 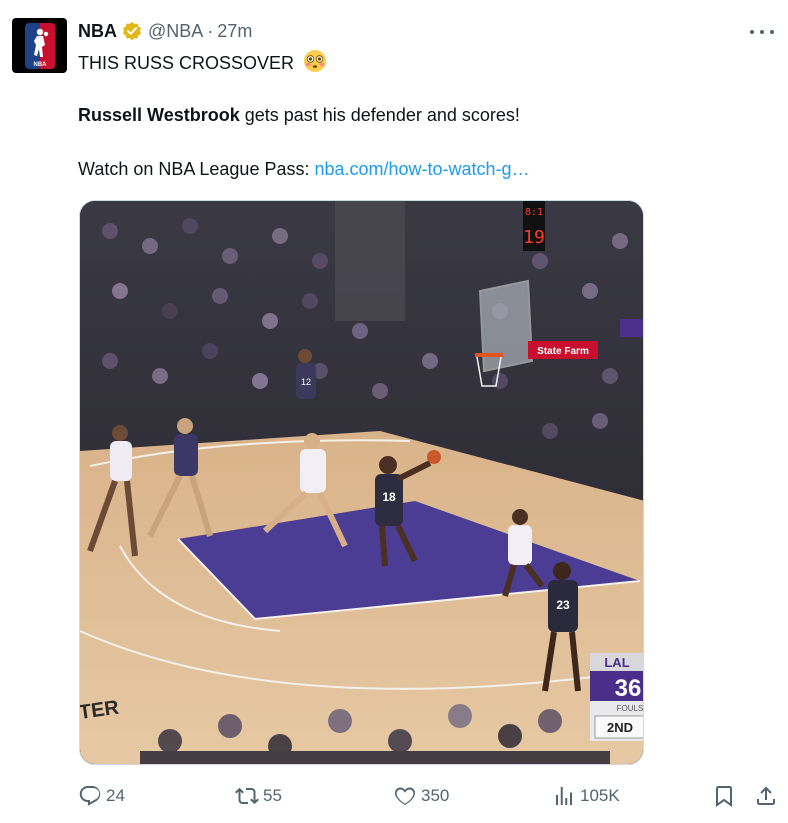 What do you see at coordinates (630, 708) in the screenshot?
I see `scoreboard-fouls-label: FOULS` at bounding box center [630, 708].